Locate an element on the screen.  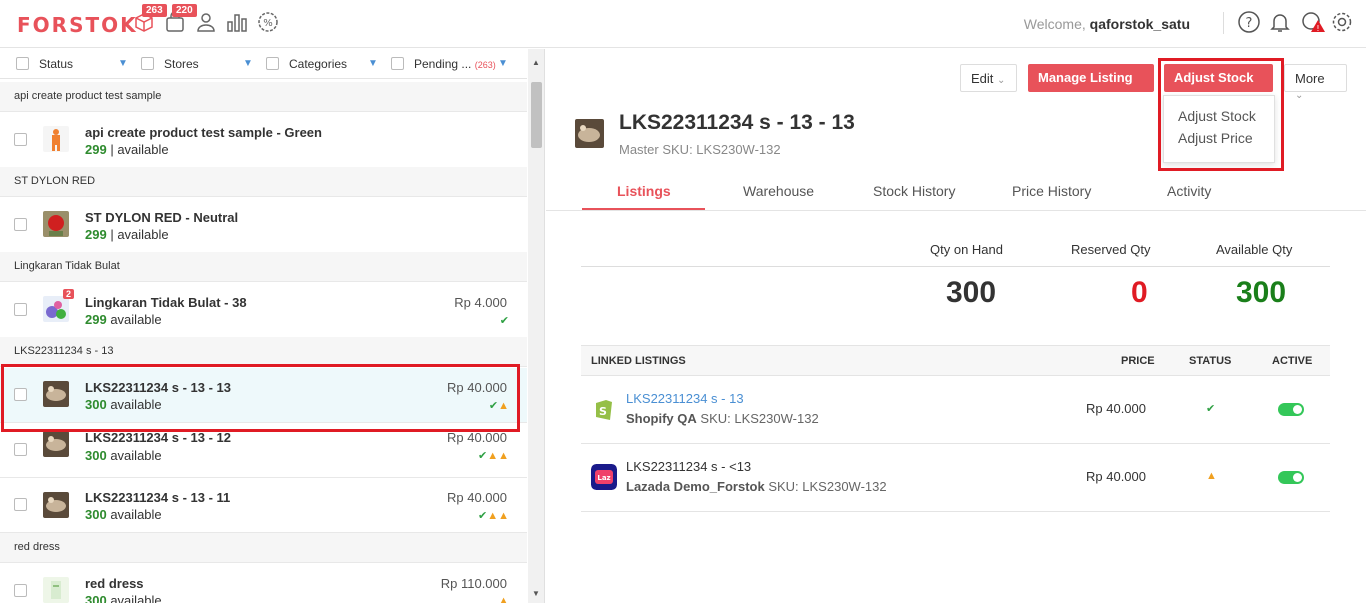
group-header: api create product test sample is located at coordinates (263, 97).